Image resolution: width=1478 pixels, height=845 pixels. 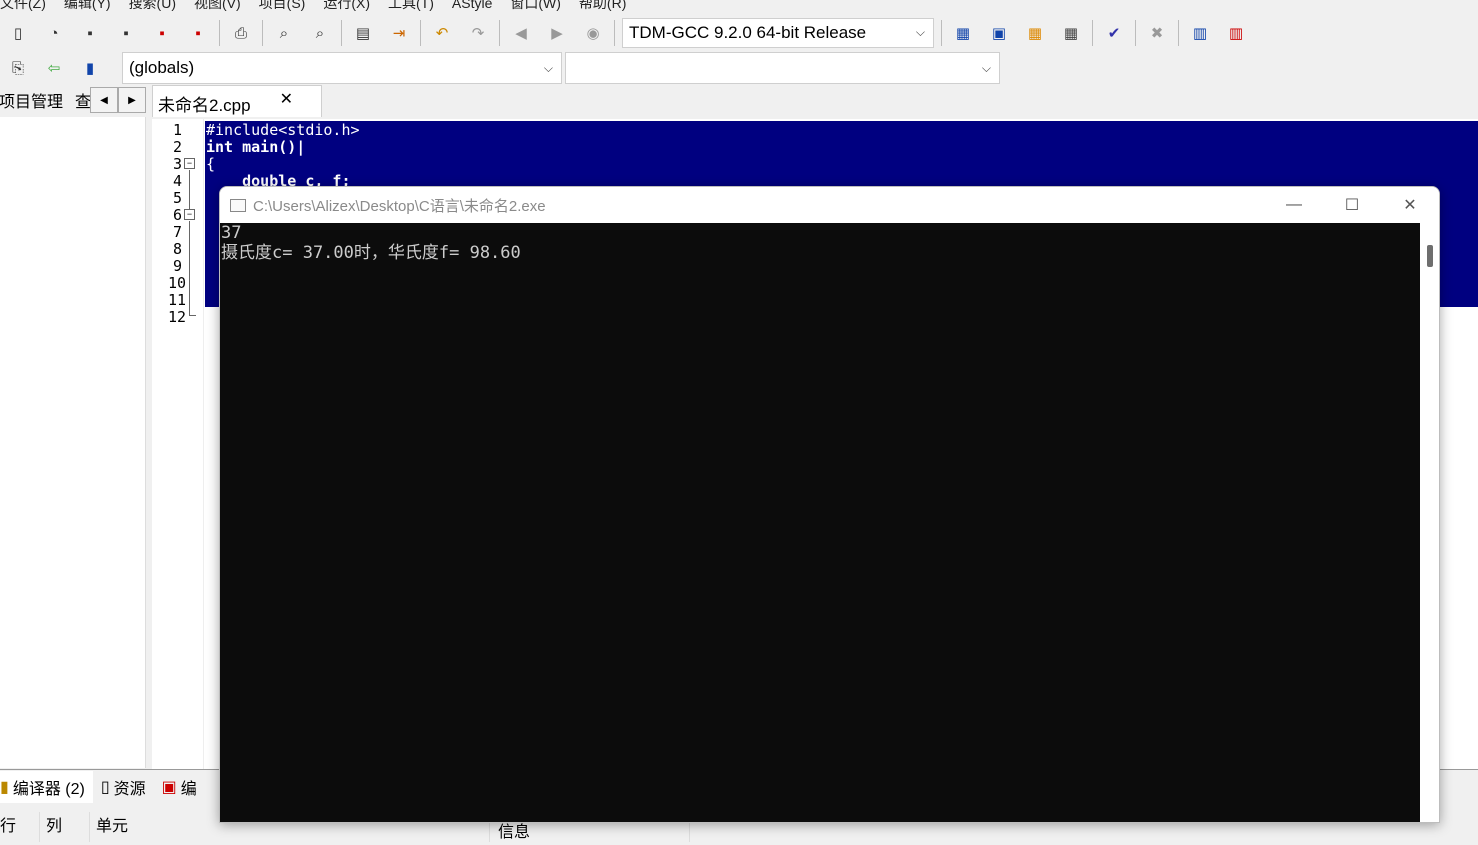 I want to click on new-file-icon: ▯, so click(x=18, y=33).